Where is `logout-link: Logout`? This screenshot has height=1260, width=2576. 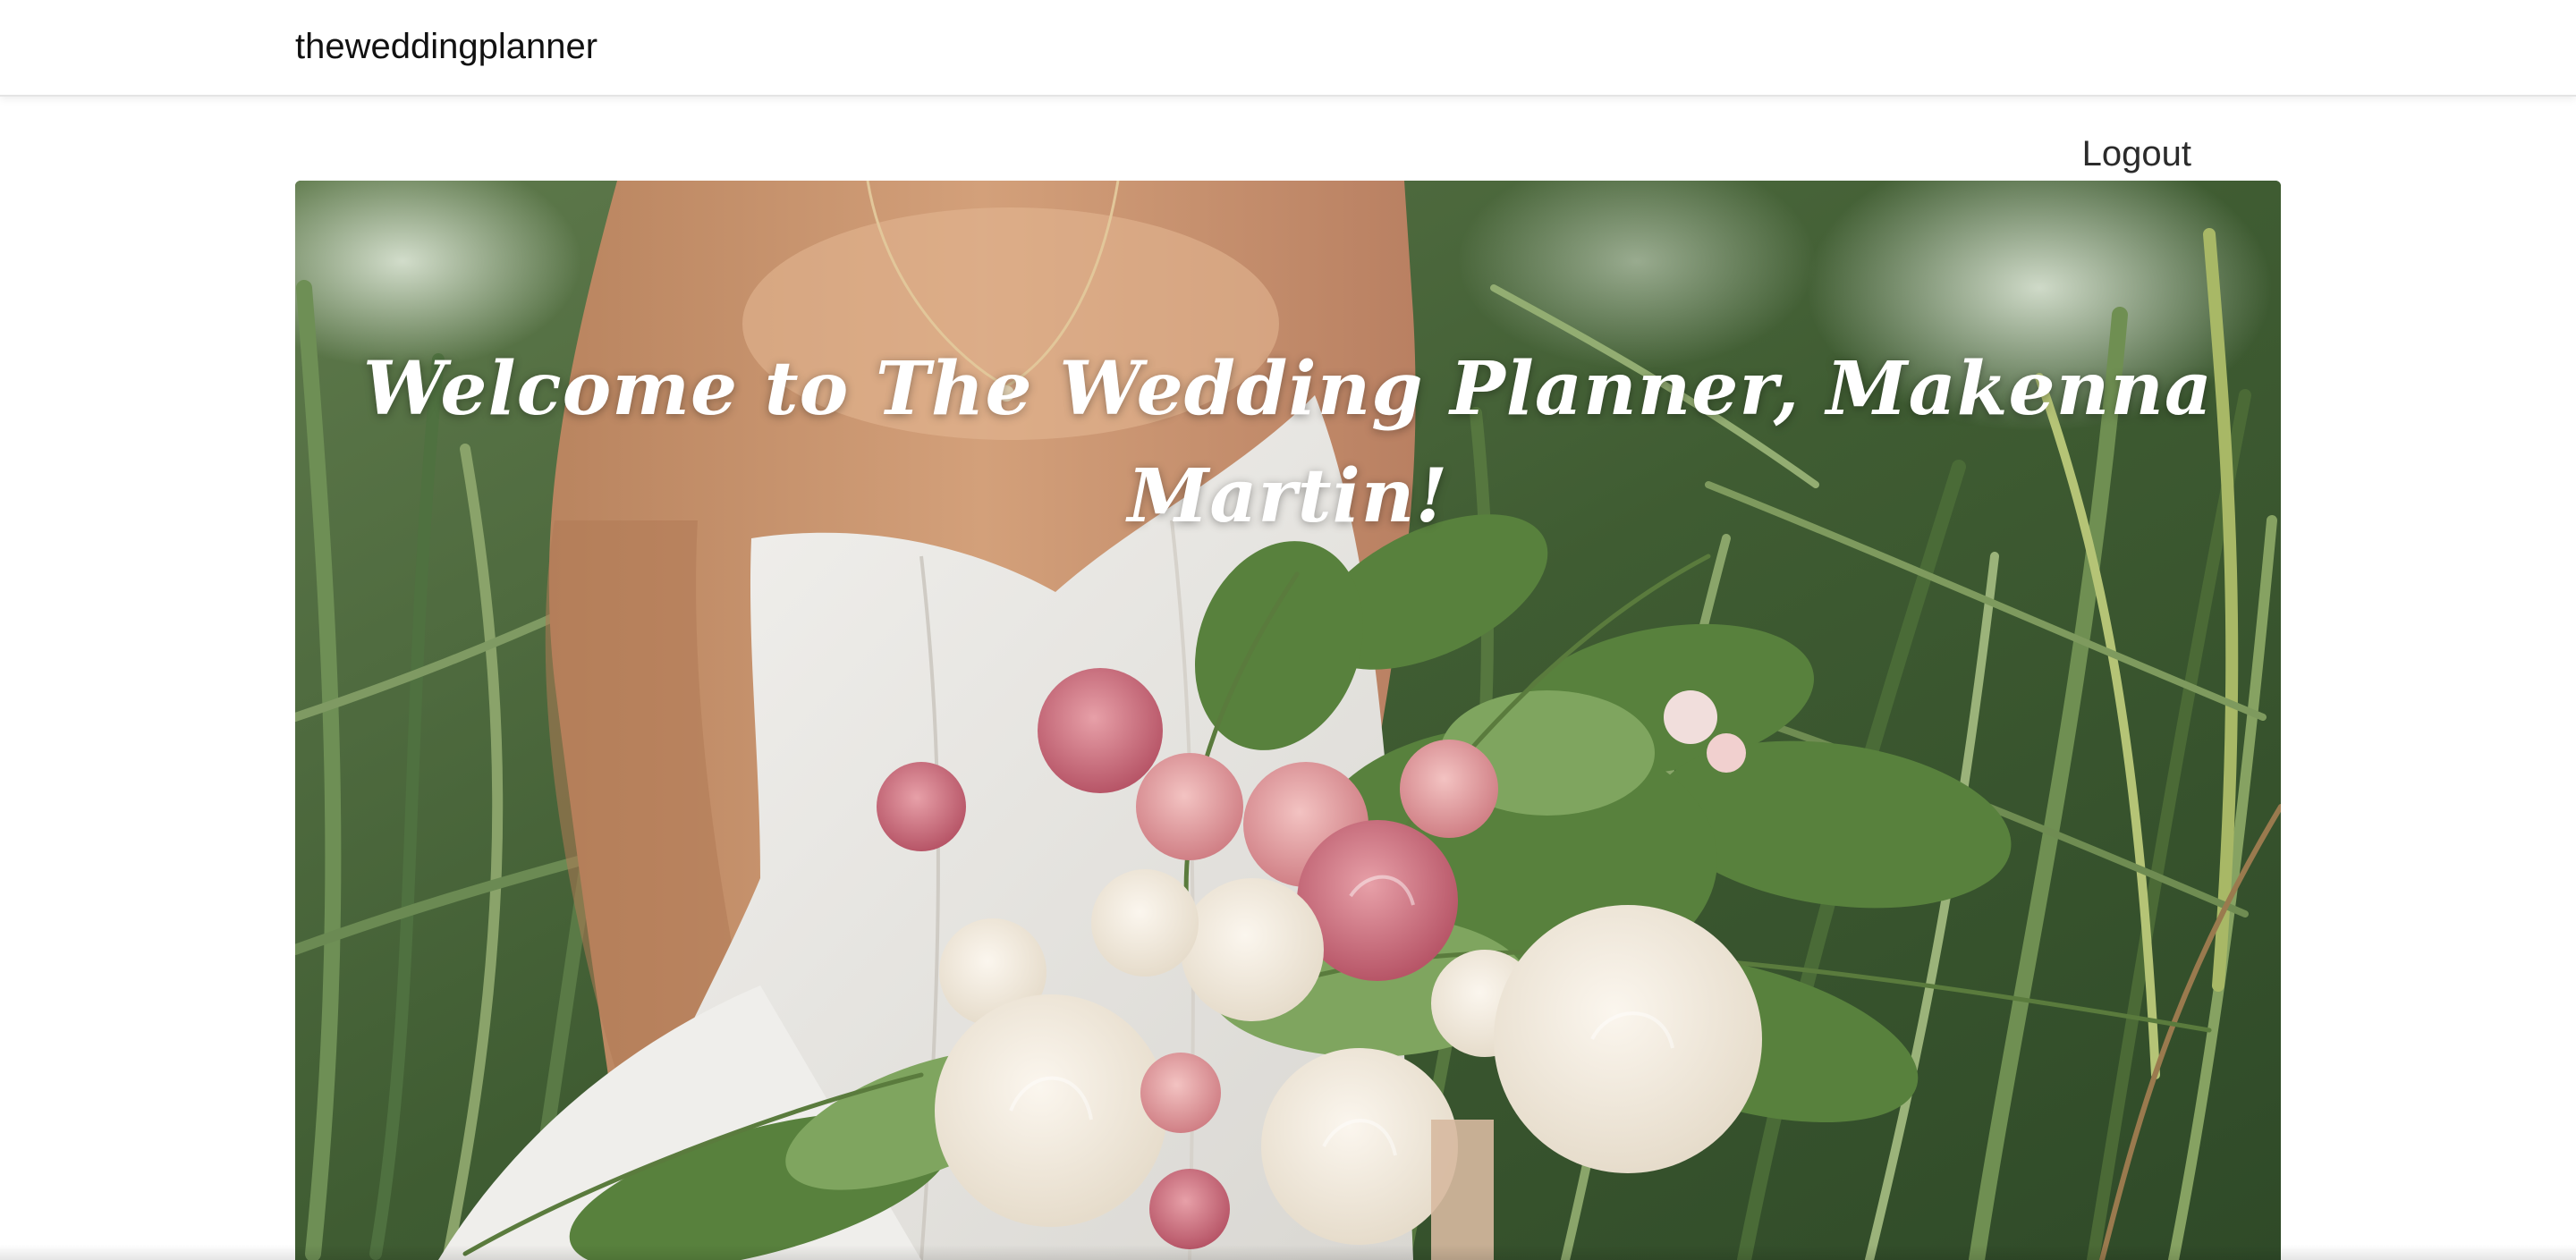 logout-link: Logout is located at coordinates (2136, 154).